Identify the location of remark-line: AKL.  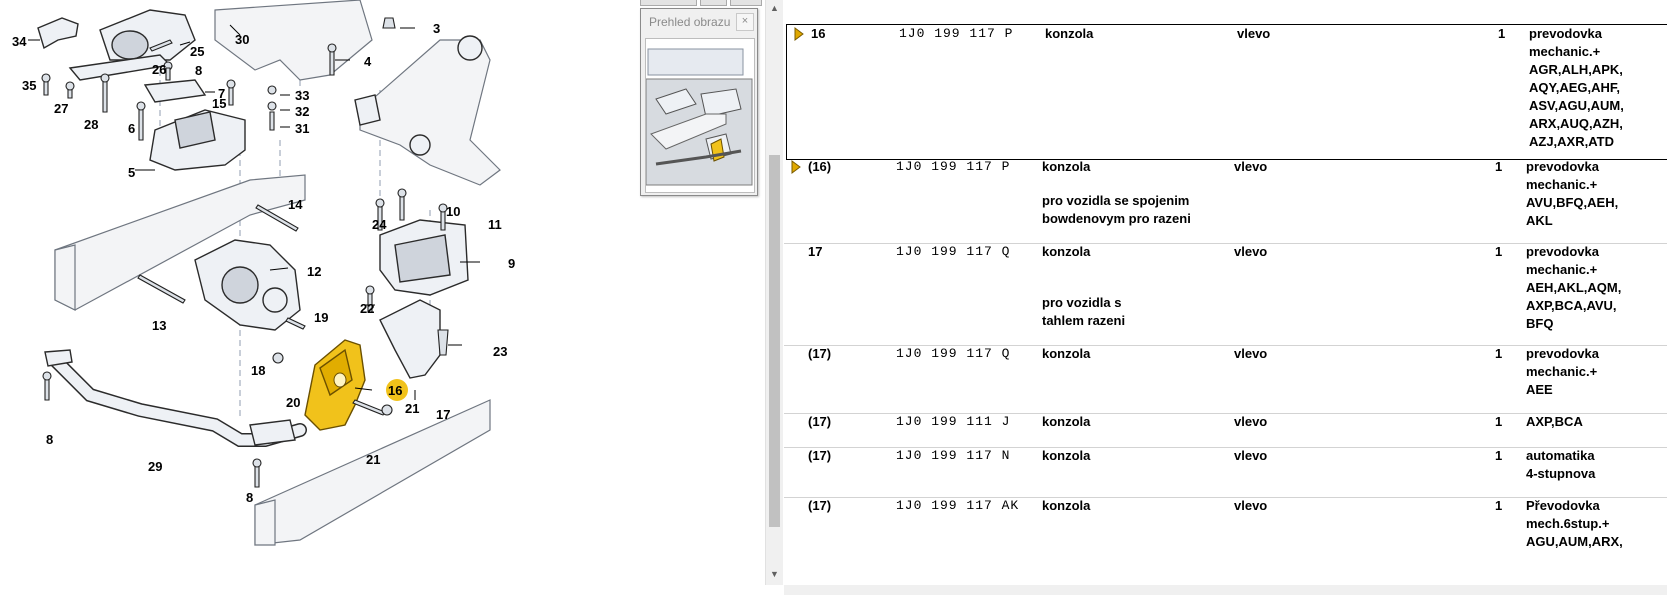
(1539, 220).